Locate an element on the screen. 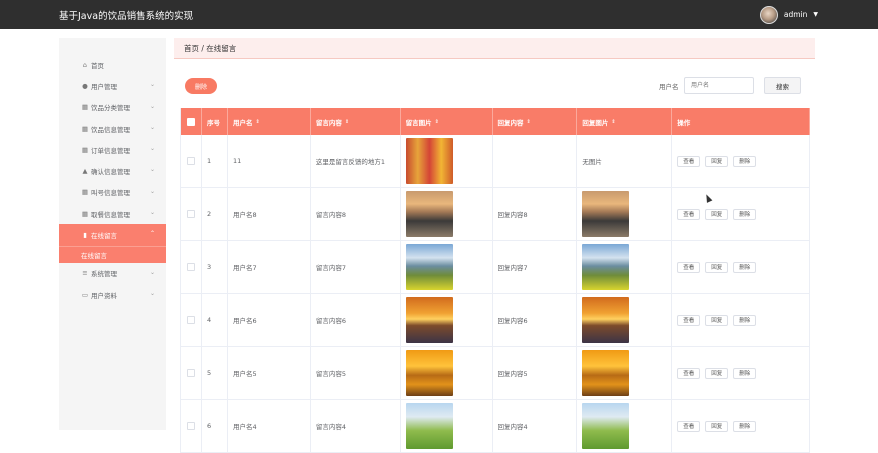  header-message-image: 留言图片 ⇕ is located at coordinates (447, 121).